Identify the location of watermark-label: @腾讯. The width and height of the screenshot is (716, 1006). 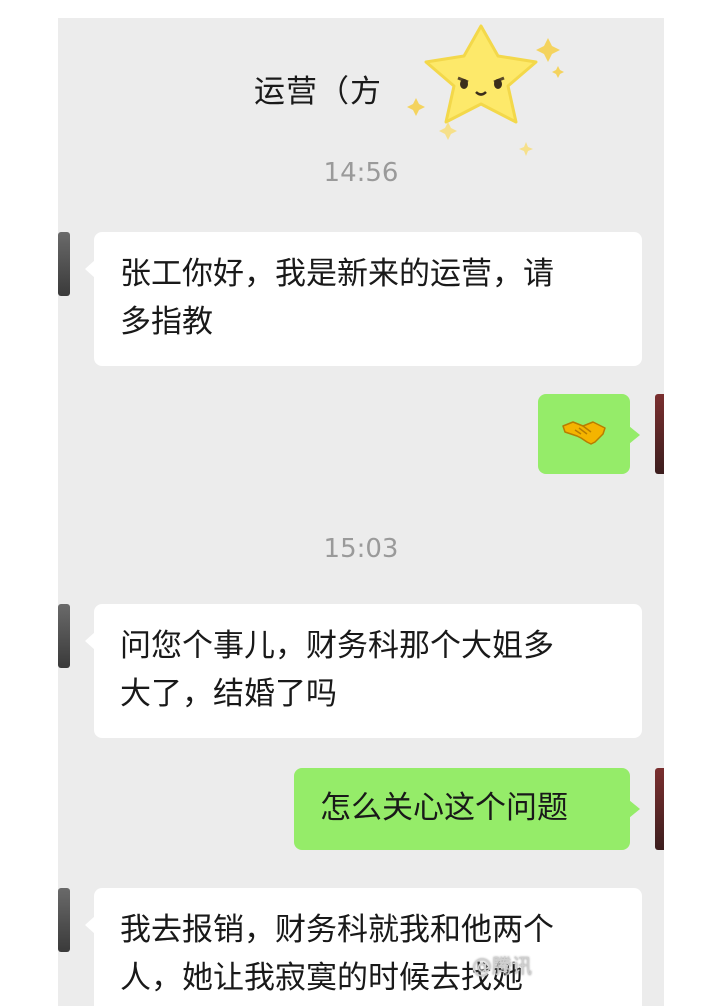
(502, 966).